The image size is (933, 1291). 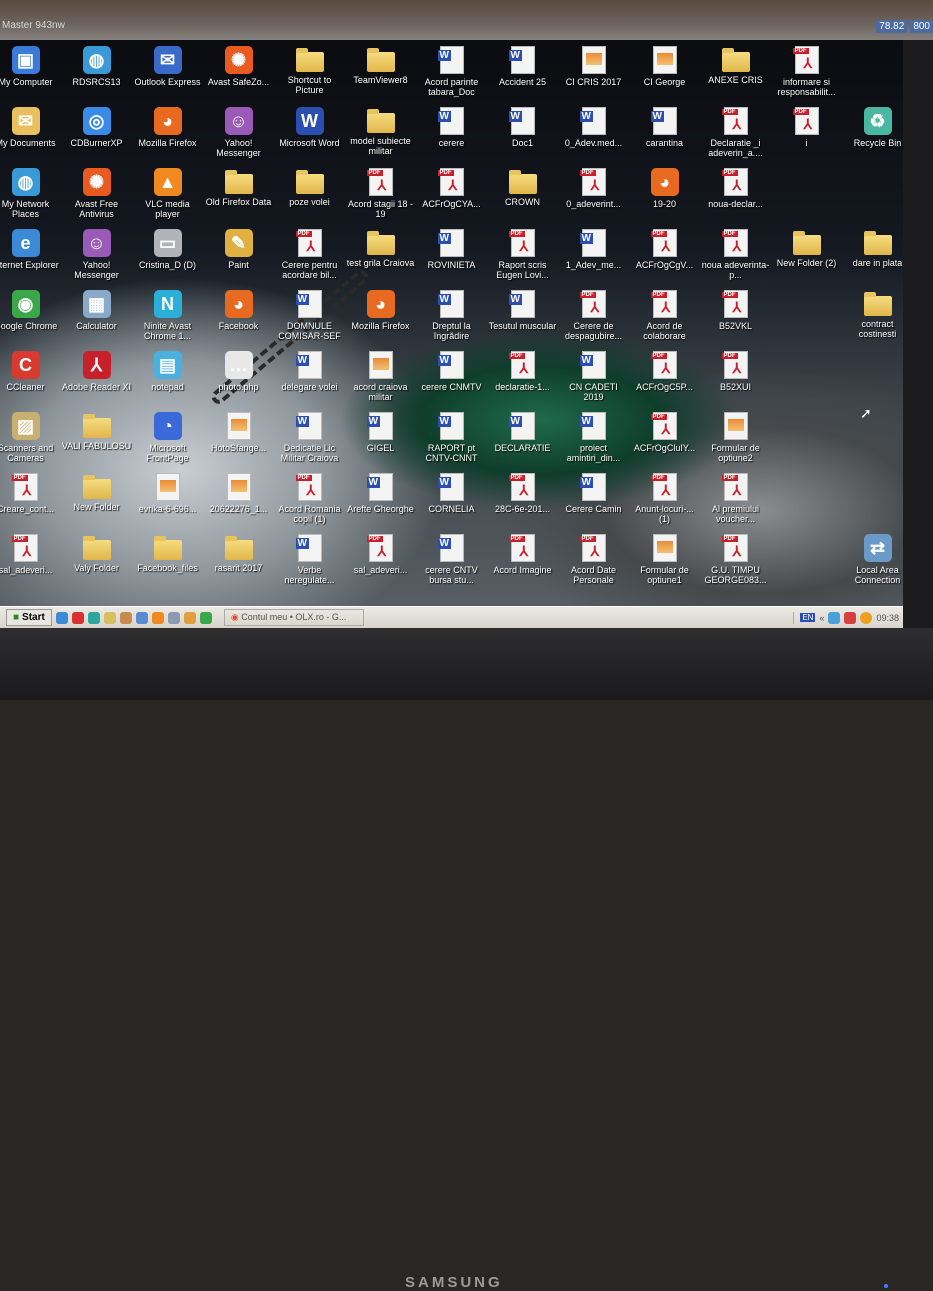 I want to click on desktop-icon: Facebook_files, so click(x=167, y=564).